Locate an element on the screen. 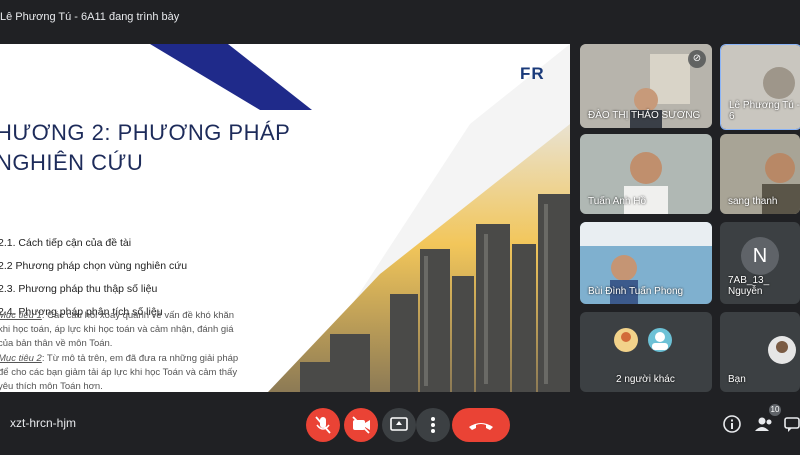 Image resolution: width=800 pixels, height=455 pixels. present-icon is located at coordinates (399, 424).